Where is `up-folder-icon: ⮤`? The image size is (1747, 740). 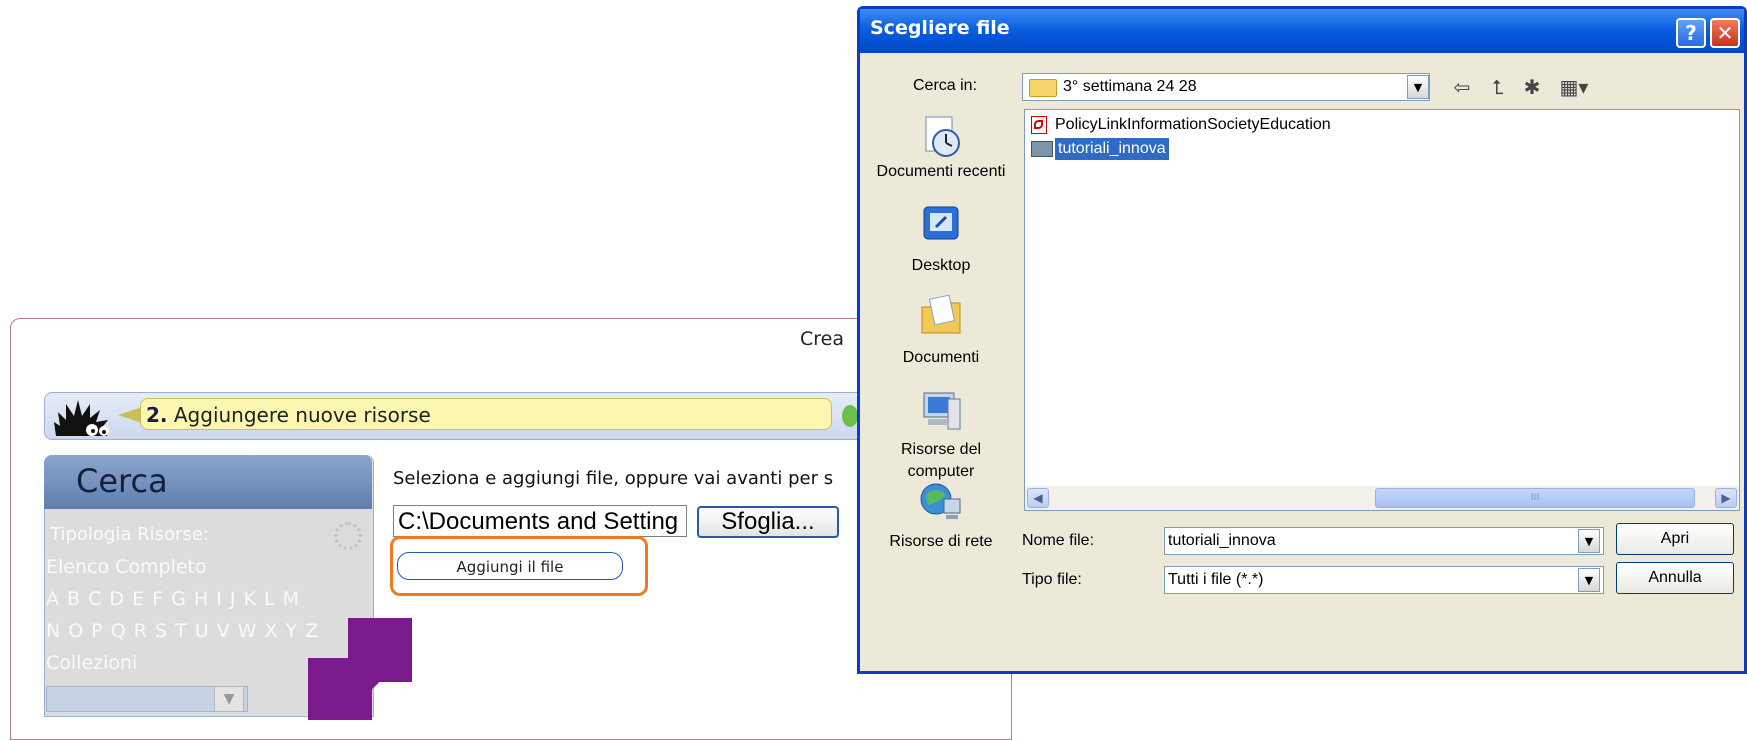
up-folder-icon: ⮤ is located at coordinates (1498, 87).